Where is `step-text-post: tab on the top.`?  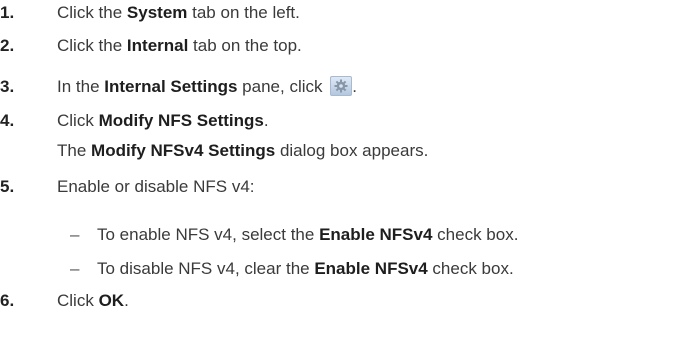 step-text-post: tab on the top. is located at coordinates (245, 45).